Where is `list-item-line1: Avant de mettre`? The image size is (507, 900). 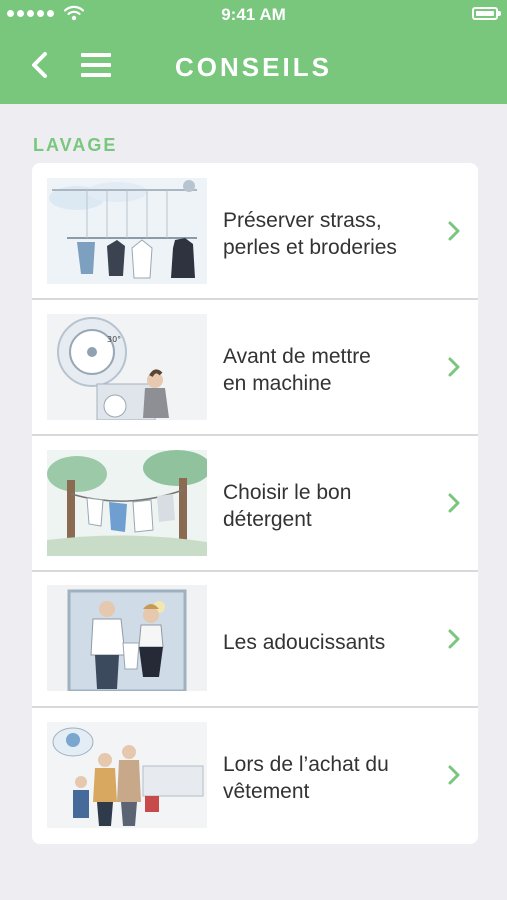 list-item-line1: Avant de mettre is located at coordinates (297, 356).